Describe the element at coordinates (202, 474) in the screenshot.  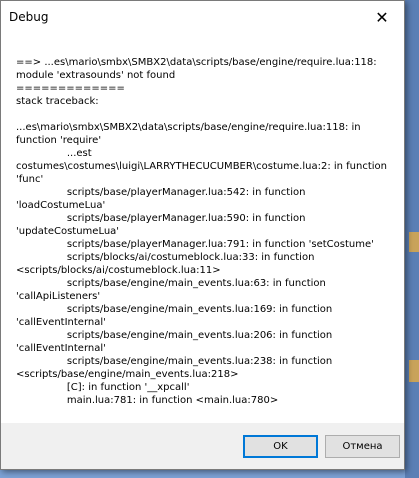
I see `background-scene-bottom` at that location.